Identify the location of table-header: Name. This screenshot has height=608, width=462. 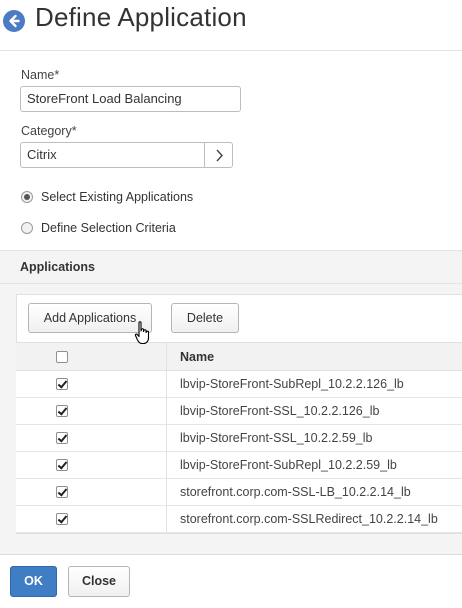
(239, 356).